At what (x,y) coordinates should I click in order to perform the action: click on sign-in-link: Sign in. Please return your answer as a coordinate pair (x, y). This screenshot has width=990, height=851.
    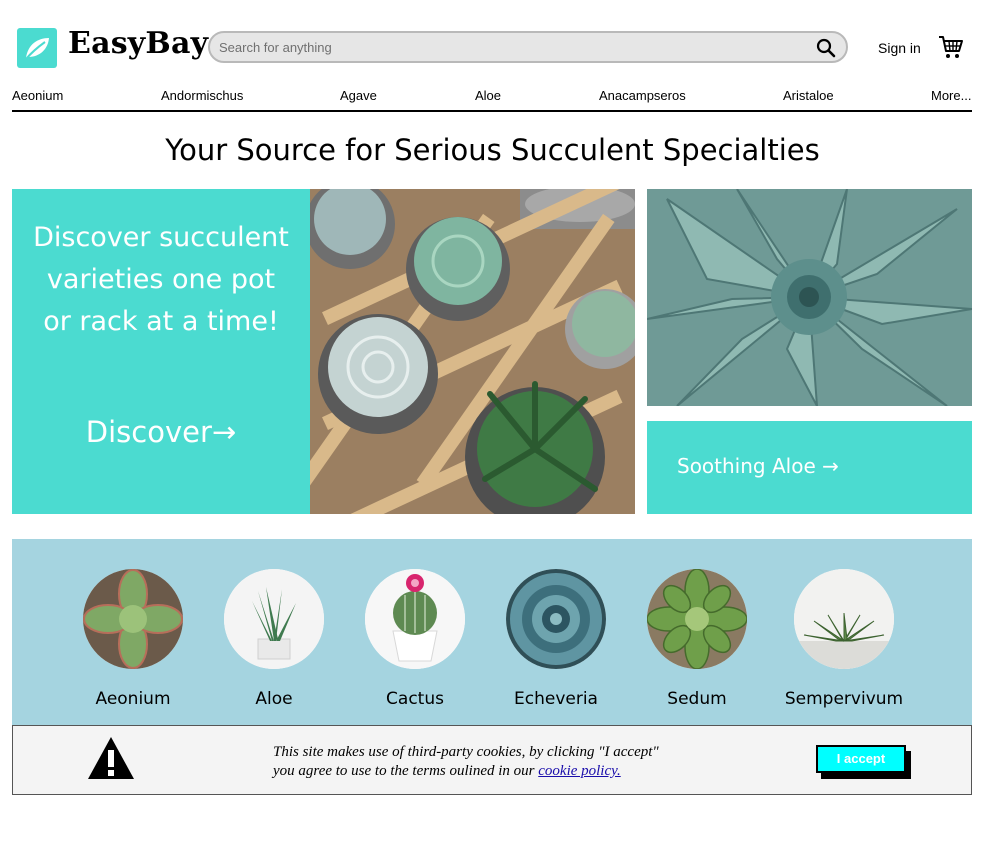
    Looking at the image, I should click on (899, 48).